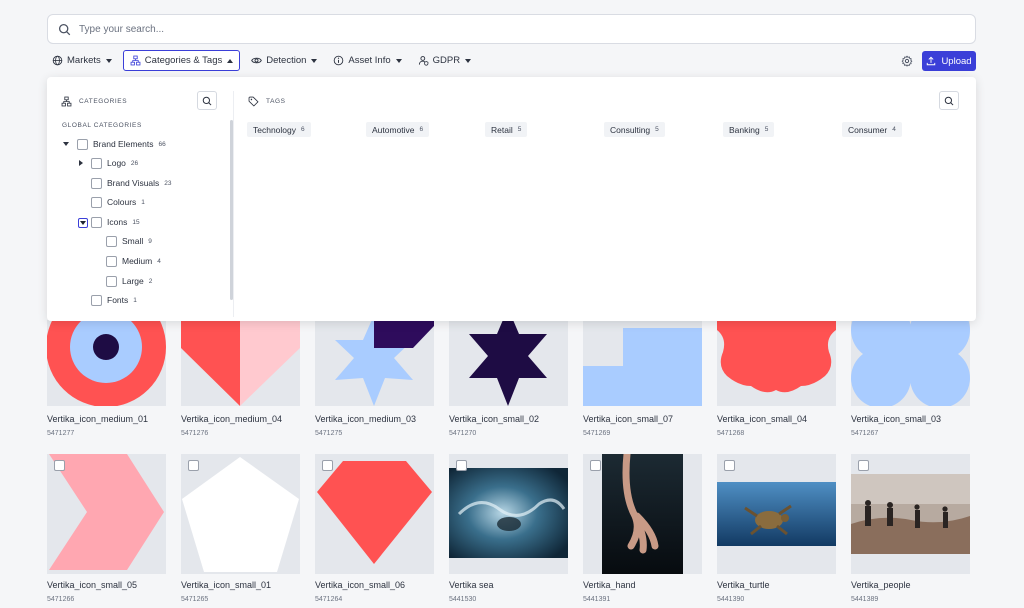  I want to click on category-count: 26, so click(134, 163).